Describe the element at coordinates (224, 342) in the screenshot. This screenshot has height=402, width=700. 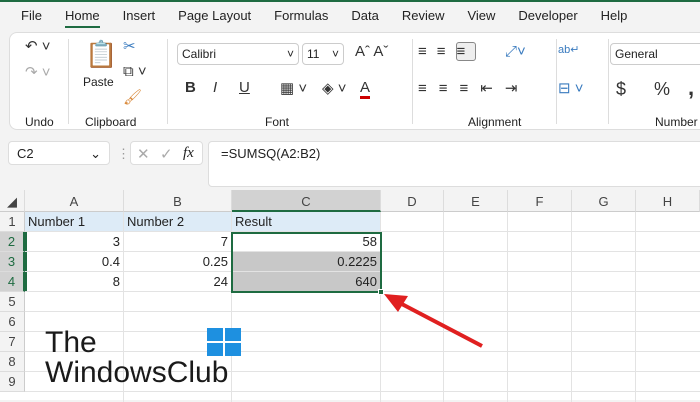
I see `windows-logo-icon` at that location.